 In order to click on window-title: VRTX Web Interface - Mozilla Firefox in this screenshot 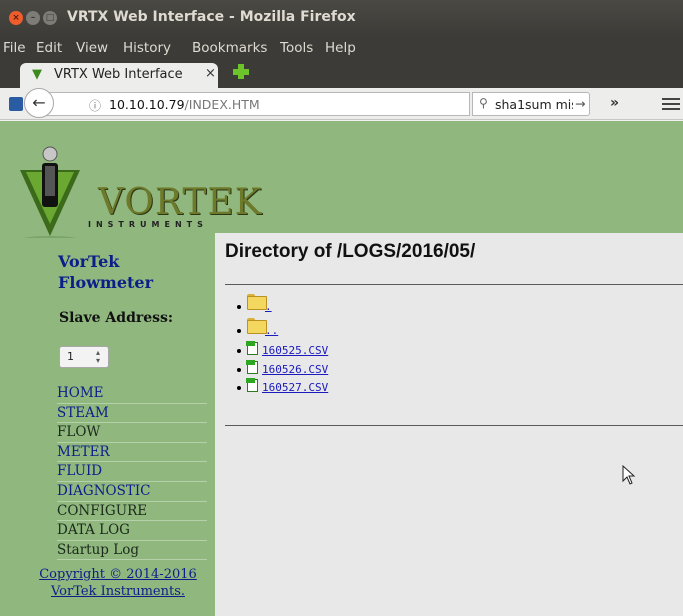, I will do `click(211, 17)`.